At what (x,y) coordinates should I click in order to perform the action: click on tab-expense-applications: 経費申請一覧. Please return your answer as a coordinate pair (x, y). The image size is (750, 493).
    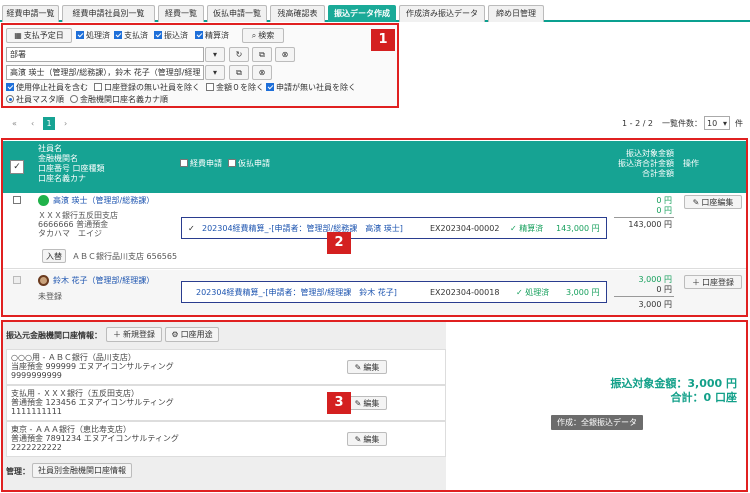
    Looking at the image, I should click on (30, 13).